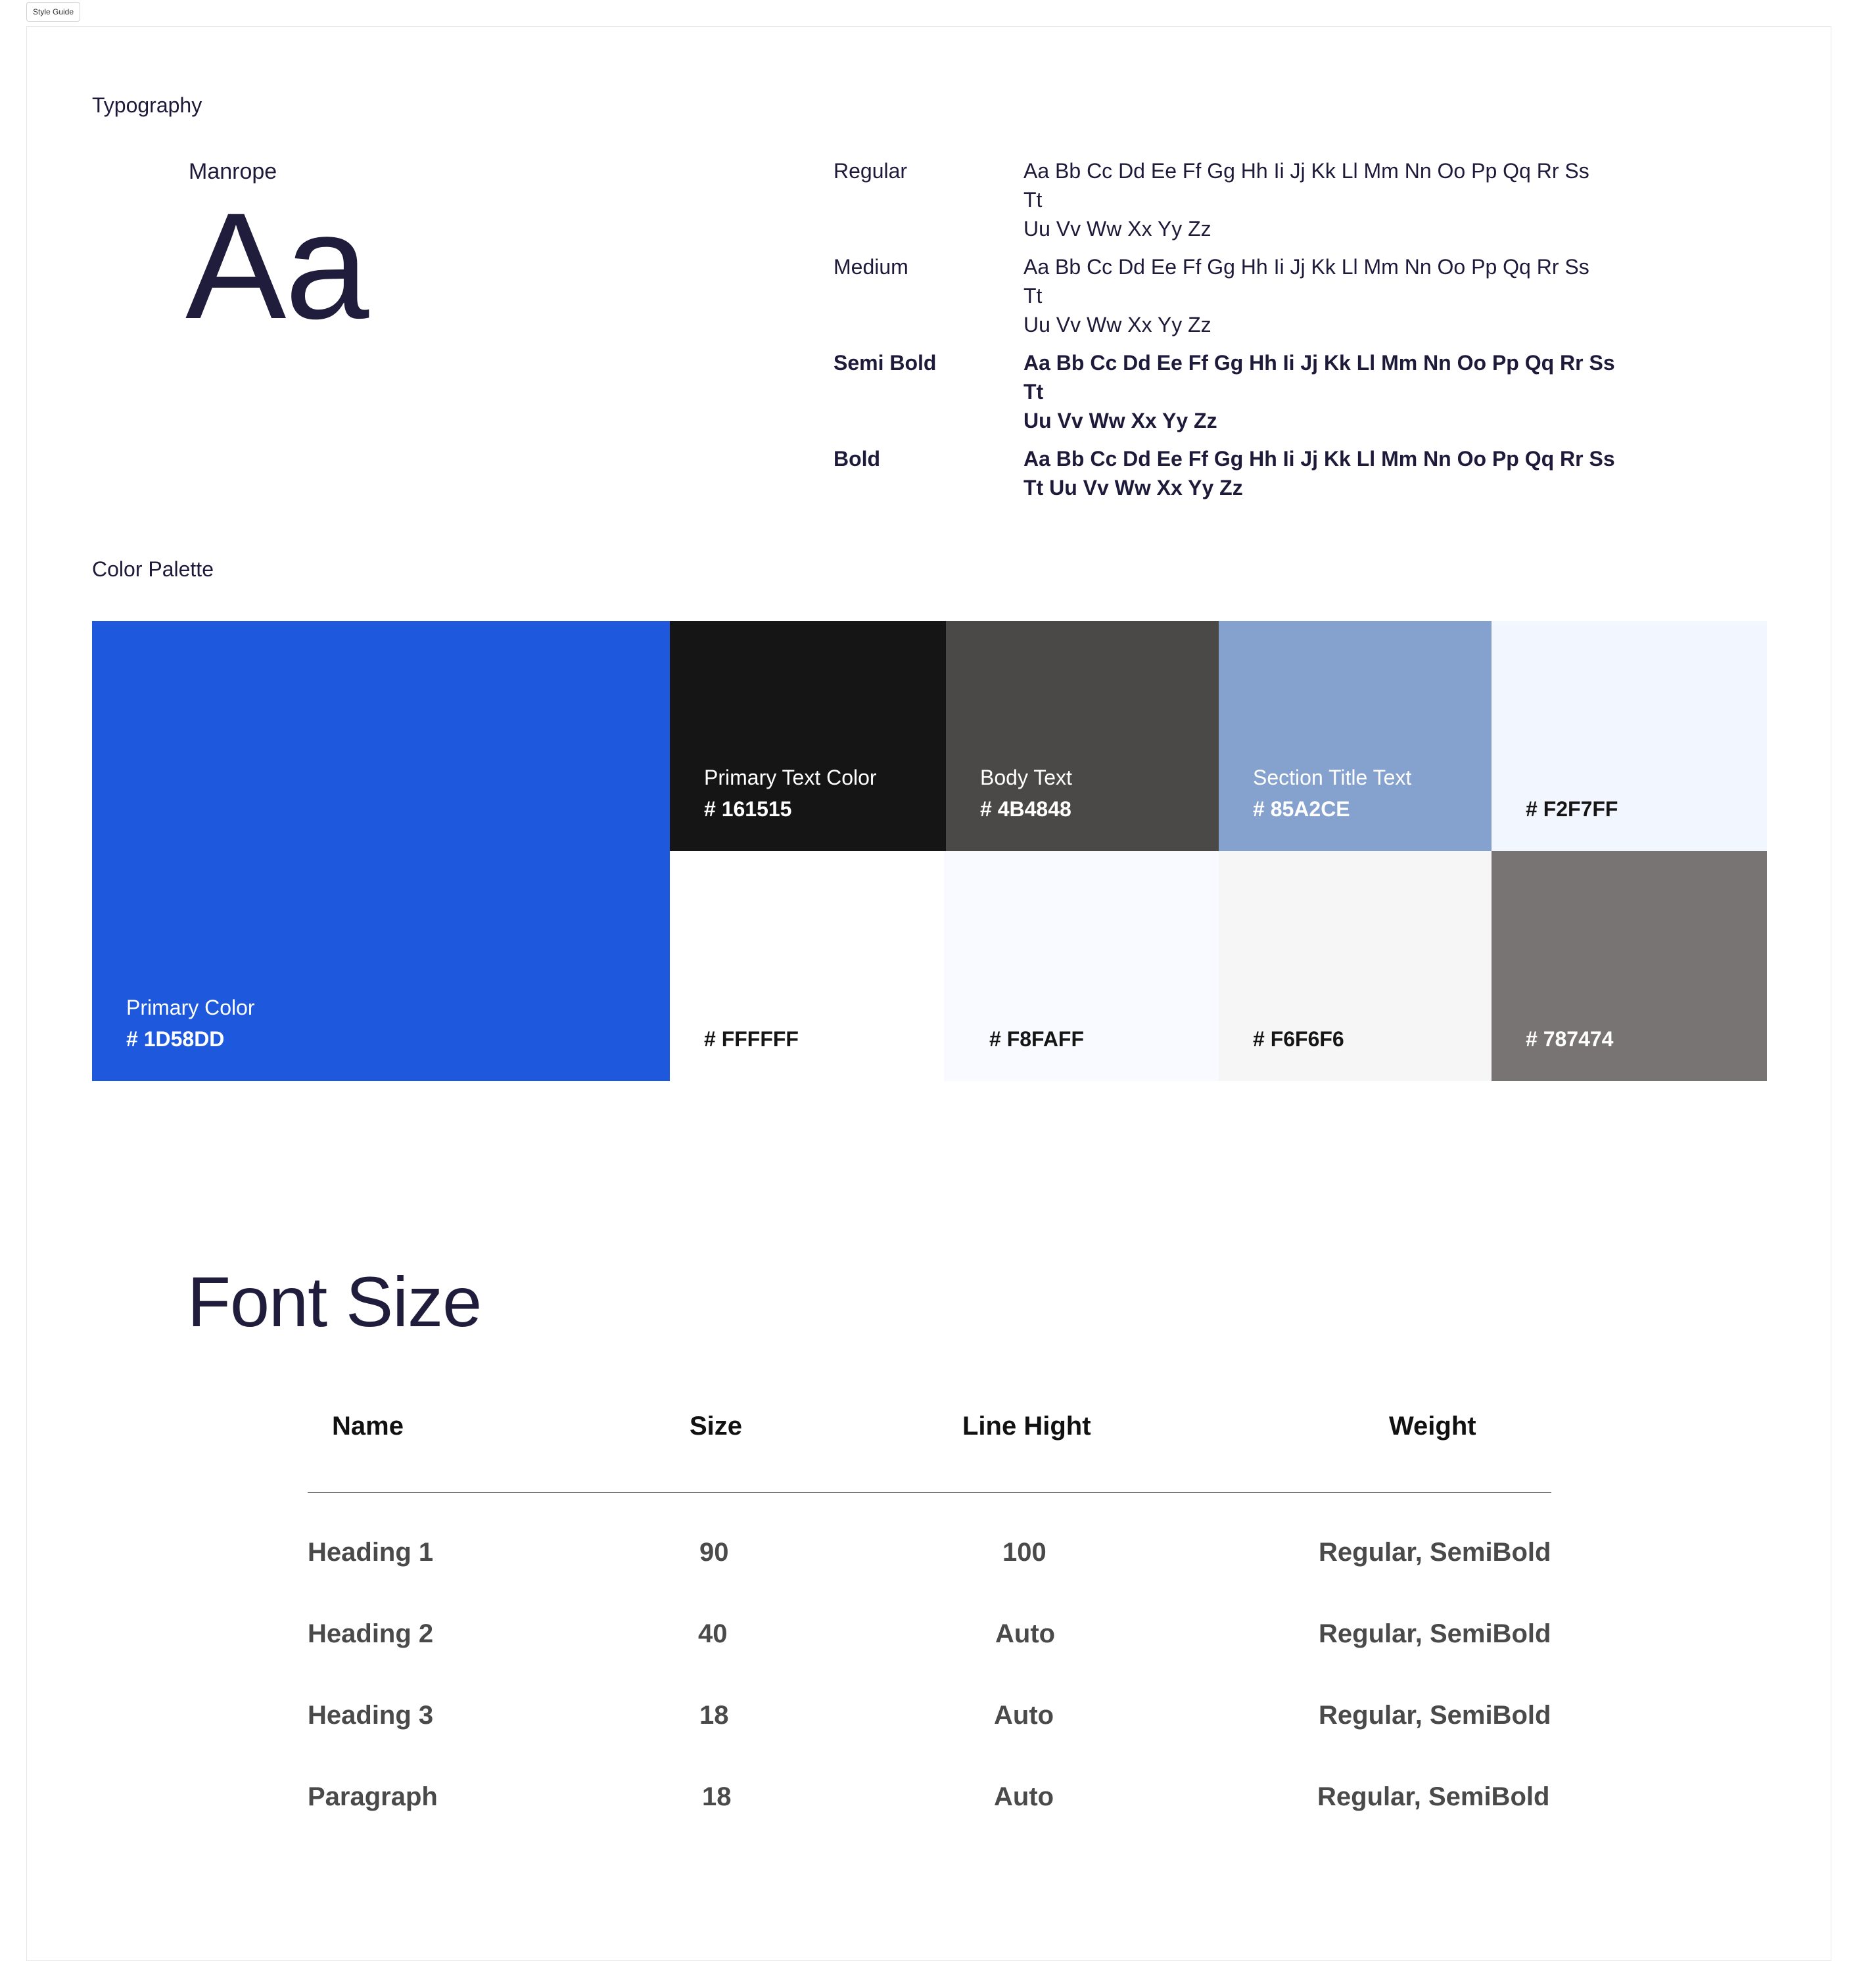 This screenshot has width=1857, height=1988. What do you see at coordinates (1630, 966) in the screenshot?
I see `swatch-787474: # 787474` at bounding box center [1630, 966].